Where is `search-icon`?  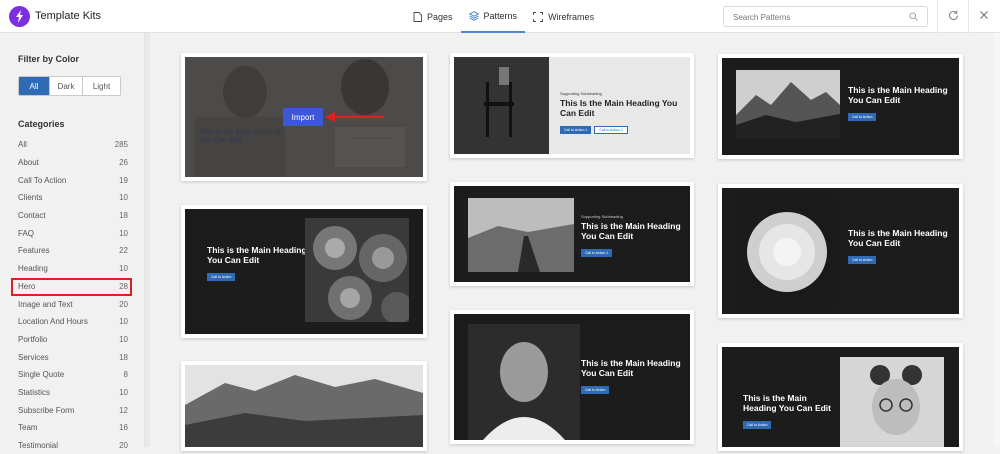 search-icon is located at coordinates (913, 16).